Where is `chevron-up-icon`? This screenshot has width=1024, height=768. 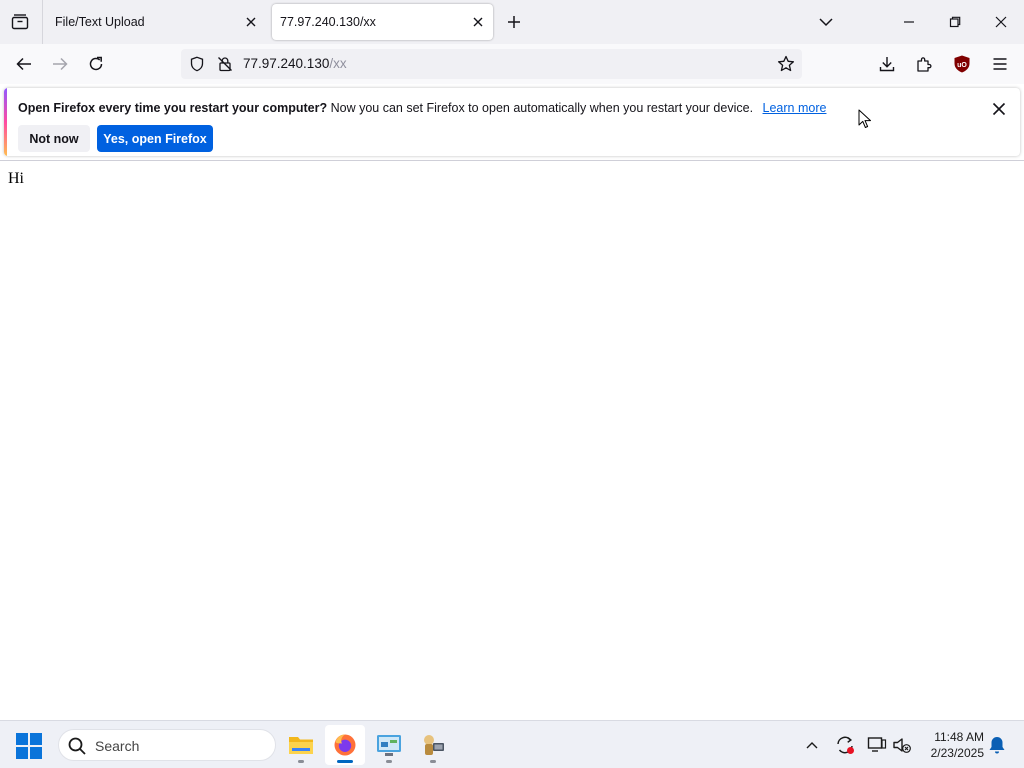 chevron-up-icon is located at coordinates (812, 745).